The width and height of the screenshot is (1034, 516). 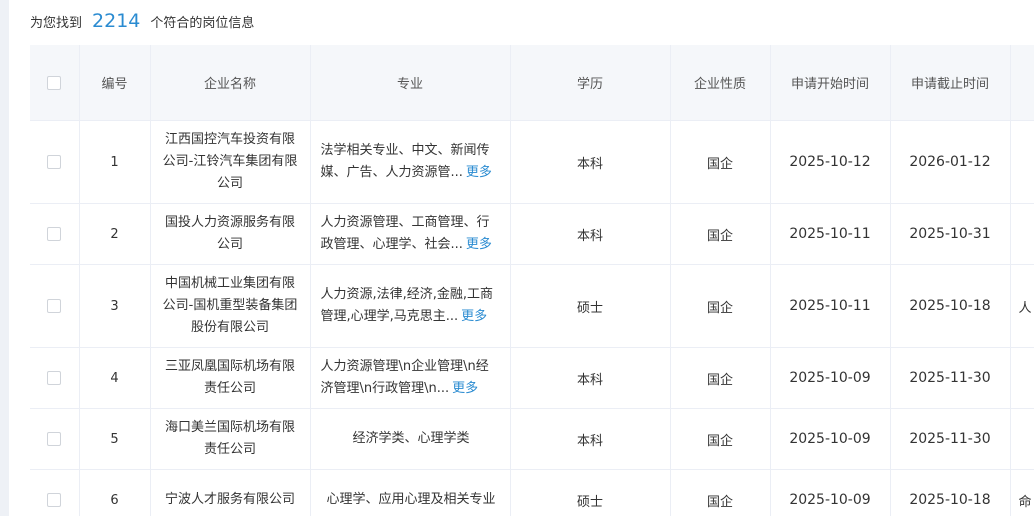 What do you see at coordinates (115, 439) in the screenshot?
I see `row-id: 5` at bounding box center [115, 439].